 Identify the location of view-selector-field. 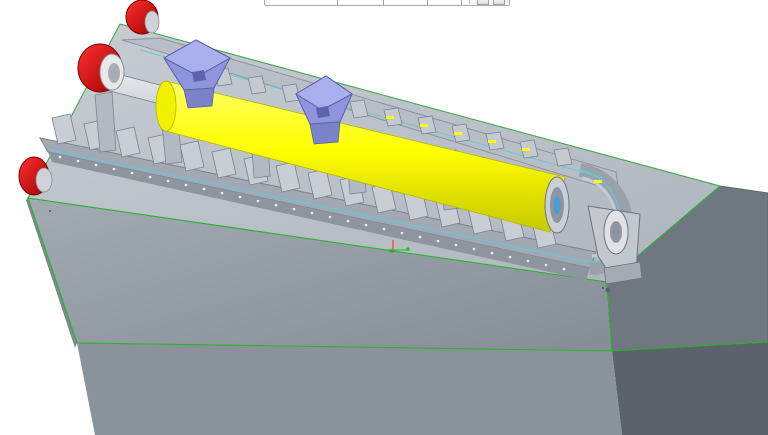
(369, 2).